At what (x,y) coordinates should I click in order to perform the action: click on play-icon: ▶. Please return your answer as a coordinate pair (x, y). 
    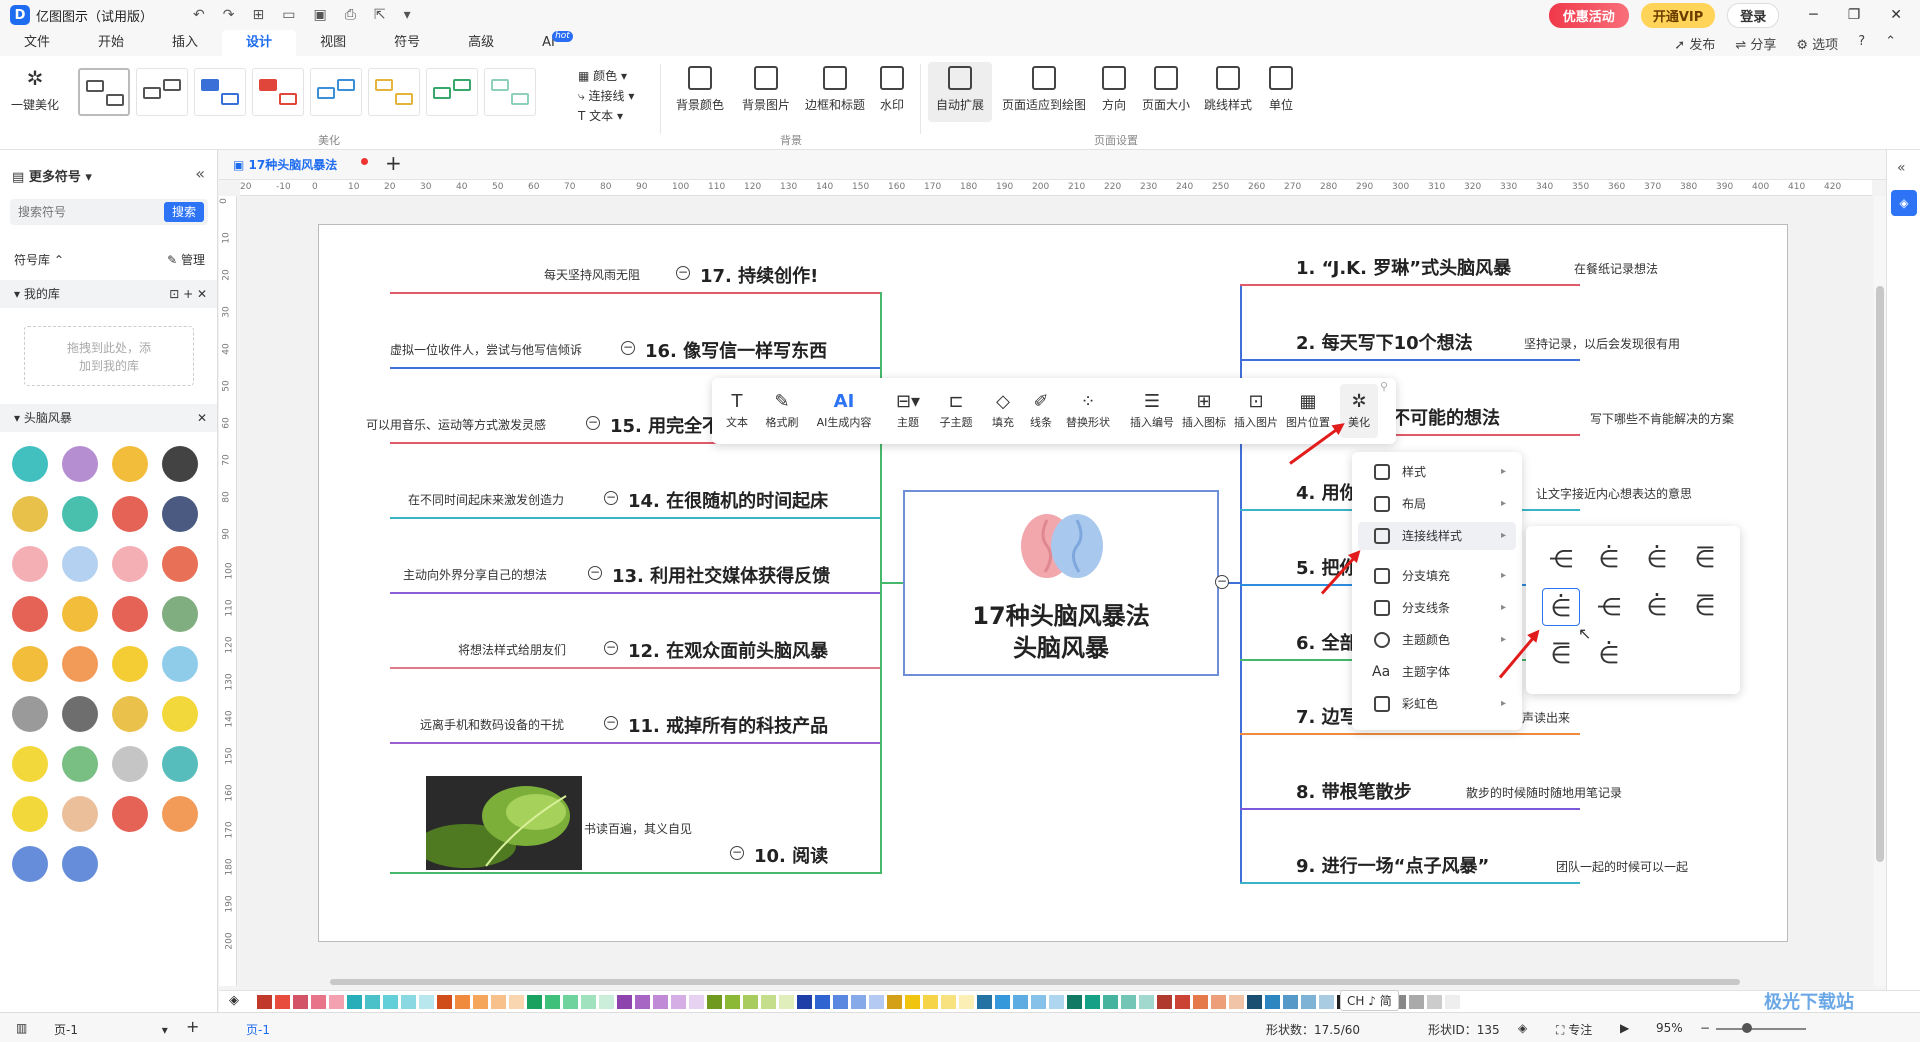
    Looking at the image, I should click on (1624, 1028).